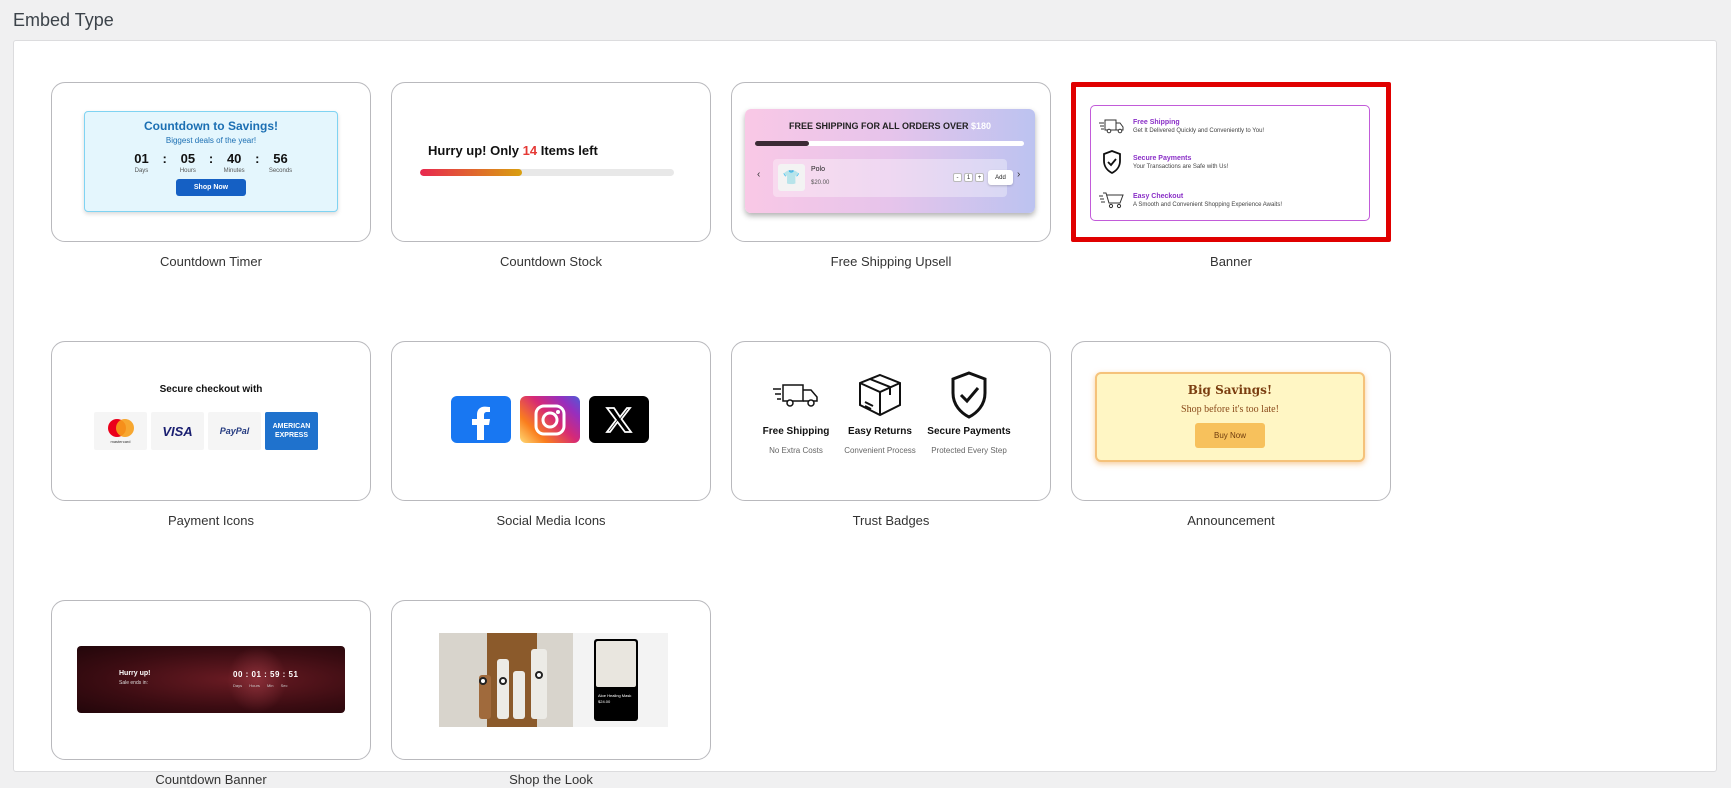 The image size is (1731, 788). I want to click on social-media-icons-card, so click(551, 421).